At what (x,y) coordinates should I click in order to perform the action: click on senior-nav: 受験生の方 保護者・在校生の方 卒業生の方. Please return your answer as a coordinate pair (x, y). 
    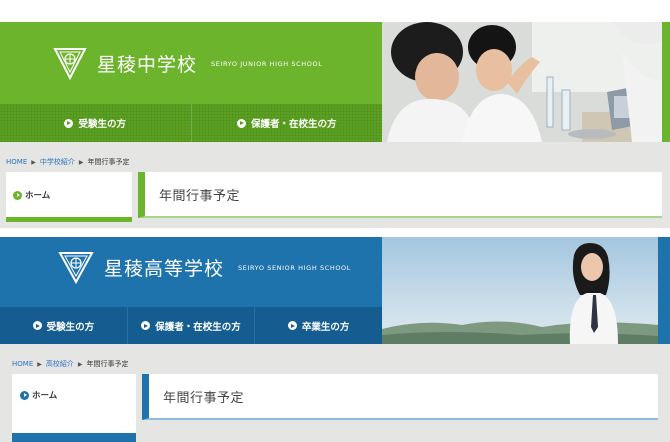
    Looking at the image, I should click on (191, 325).